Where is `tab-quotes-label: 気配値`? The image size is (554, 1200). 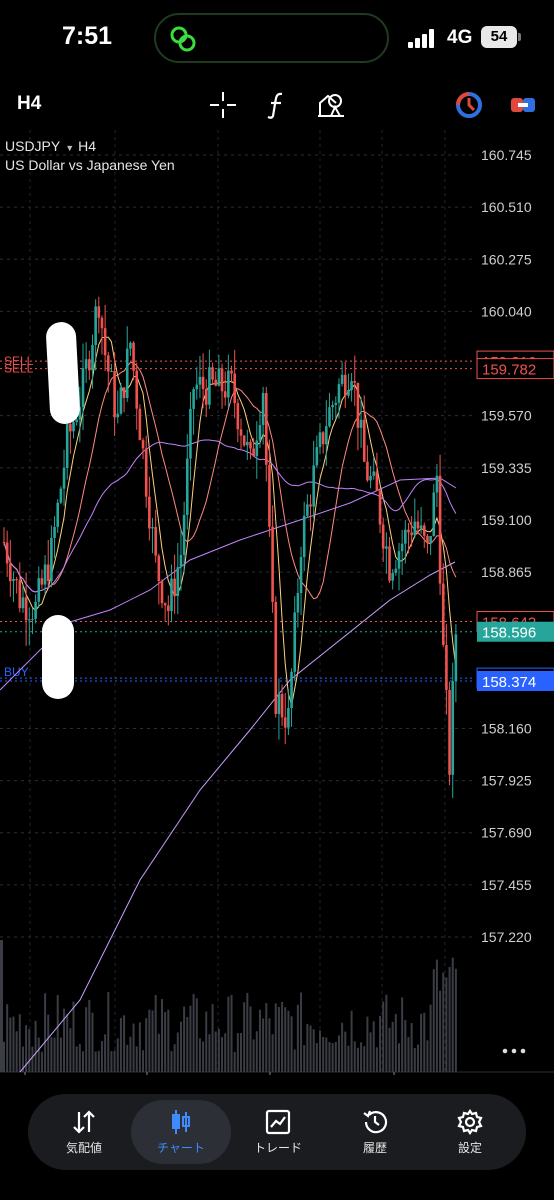 tab-quotes-label: 気配値 is located at coordinates (83, 1148).